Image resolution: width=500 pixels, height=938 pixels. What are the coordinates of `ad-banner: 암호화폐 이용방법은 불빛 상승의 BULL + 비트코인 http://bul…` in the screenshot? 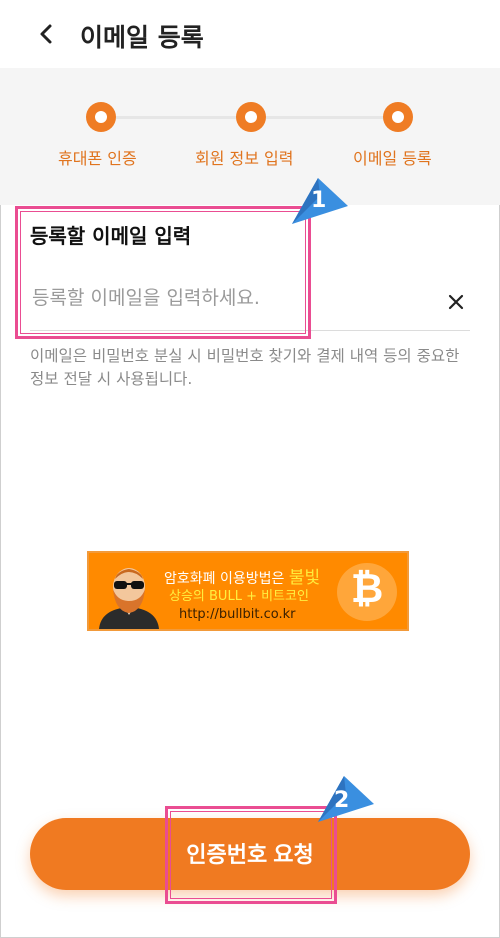 It's located at (248, 591).